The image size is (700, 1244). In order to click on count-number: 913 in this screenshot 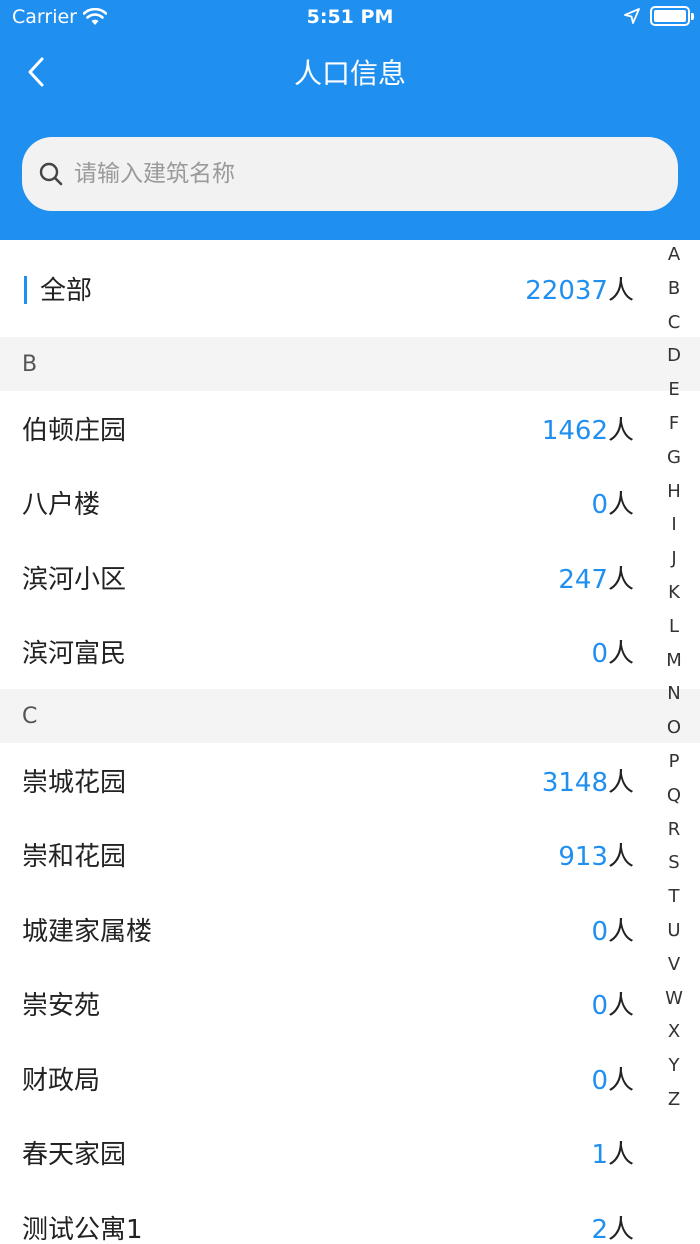, I will do `click(583, 857)`.